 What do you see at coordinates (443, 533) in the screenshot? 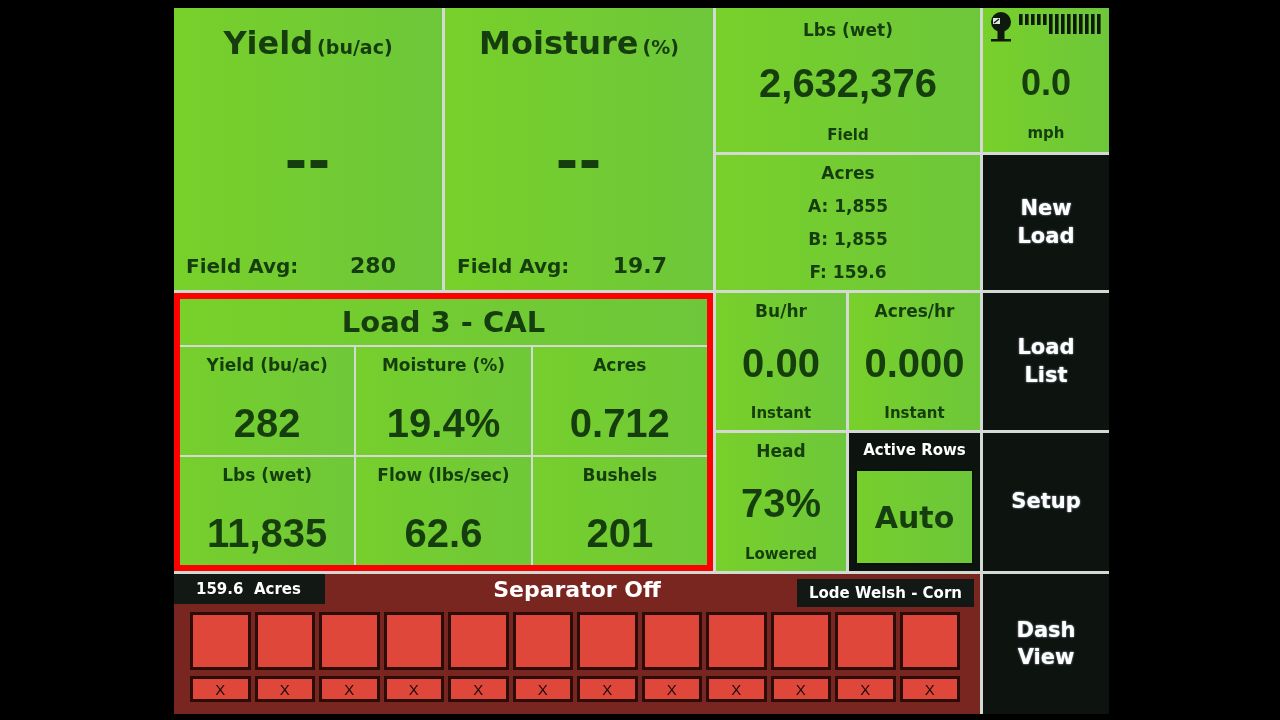
I see `stat-value: 62.6` at bounding box center [443, 533].